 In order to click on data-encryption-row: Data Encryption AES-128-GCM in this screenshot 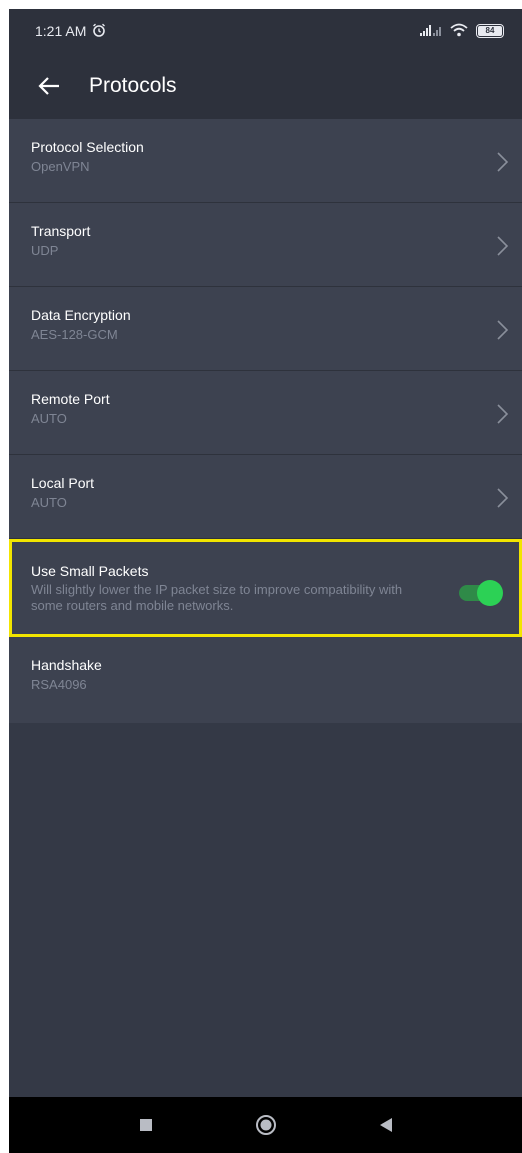, I will do `click(265, 329)`.